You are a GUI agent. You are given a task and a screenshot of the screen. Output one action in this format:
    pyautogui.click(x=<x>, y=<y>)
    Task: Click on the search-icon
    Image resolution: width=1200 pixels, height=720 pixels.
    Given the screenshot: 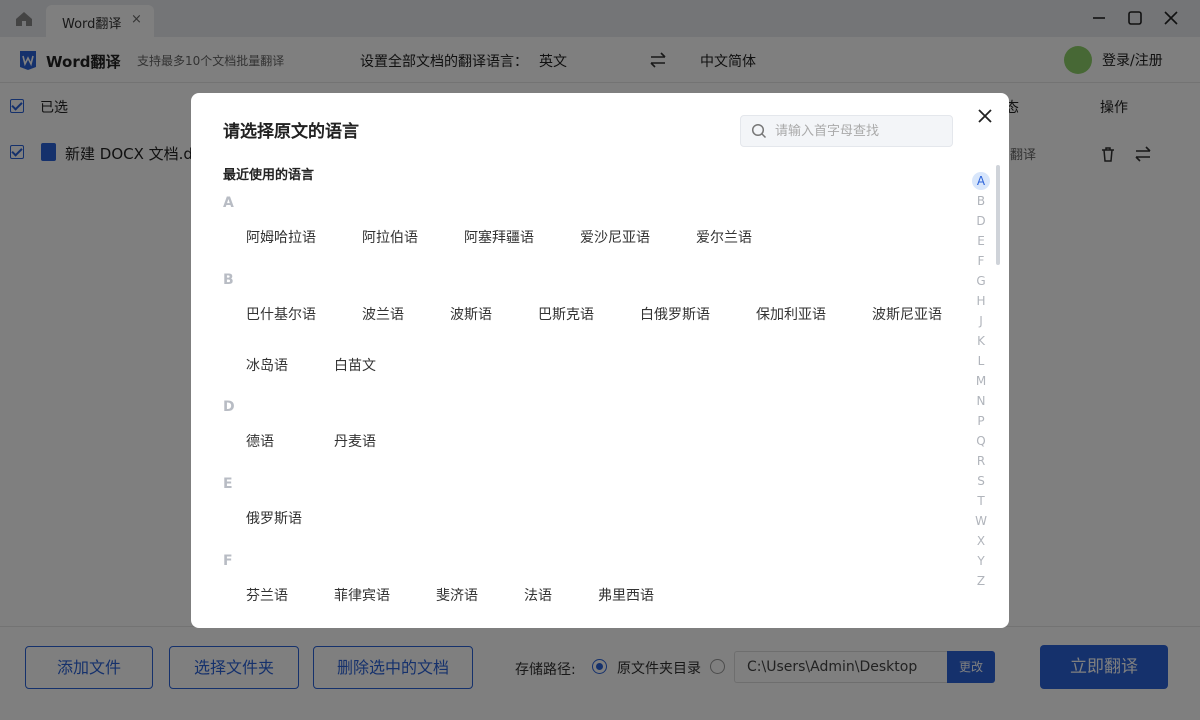 What is the action you would take?
    pyautogui.click(x=759, y=131)
    